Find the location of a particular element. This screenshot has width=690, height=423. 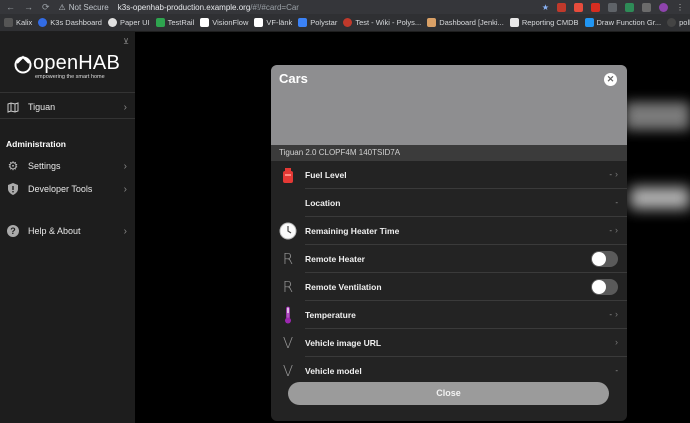

list-item-vehicle-model: V Vehicle model - is located at coordinates (449, 371).